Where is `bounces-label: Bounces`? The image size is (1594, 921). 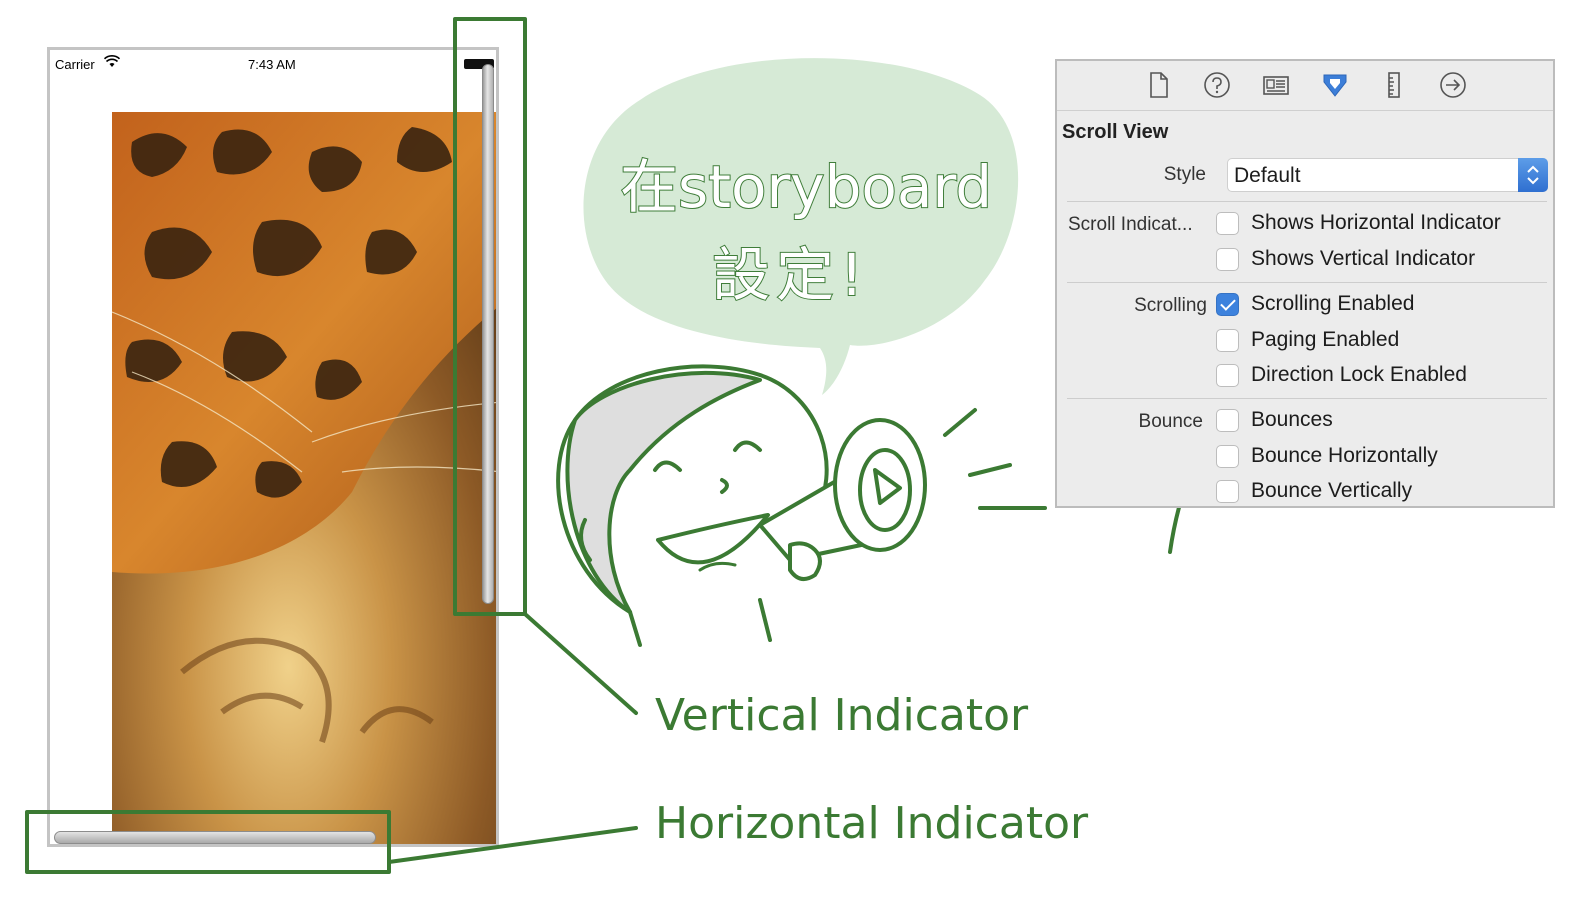
bounces-label: Bounces is located at coordinates (1292, 419).